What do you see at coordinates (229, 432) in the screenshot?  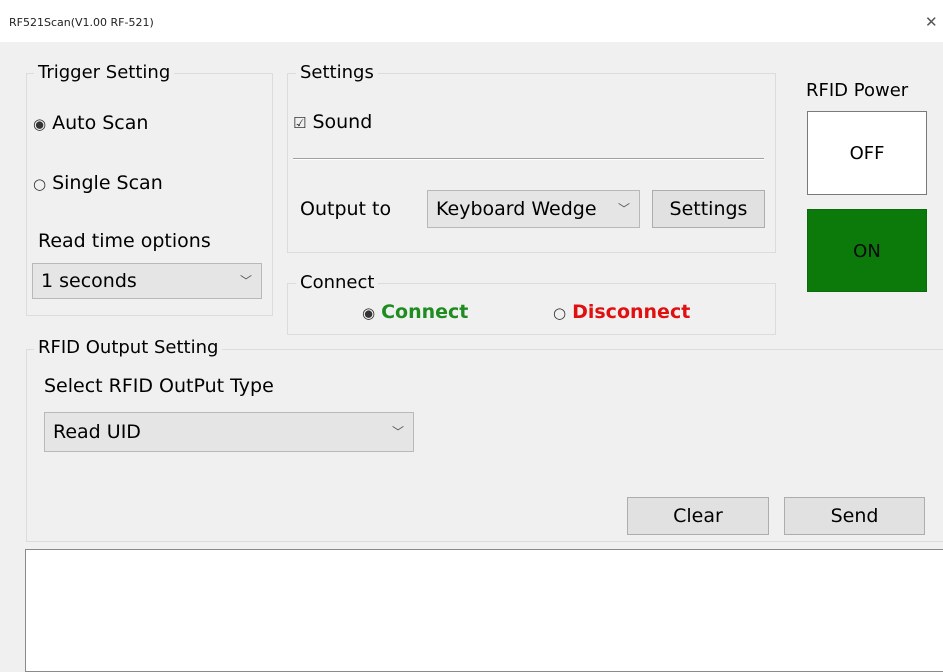 I see `rfid-output-type-select: Read UID ﹀` at bounding box center [229, 432].